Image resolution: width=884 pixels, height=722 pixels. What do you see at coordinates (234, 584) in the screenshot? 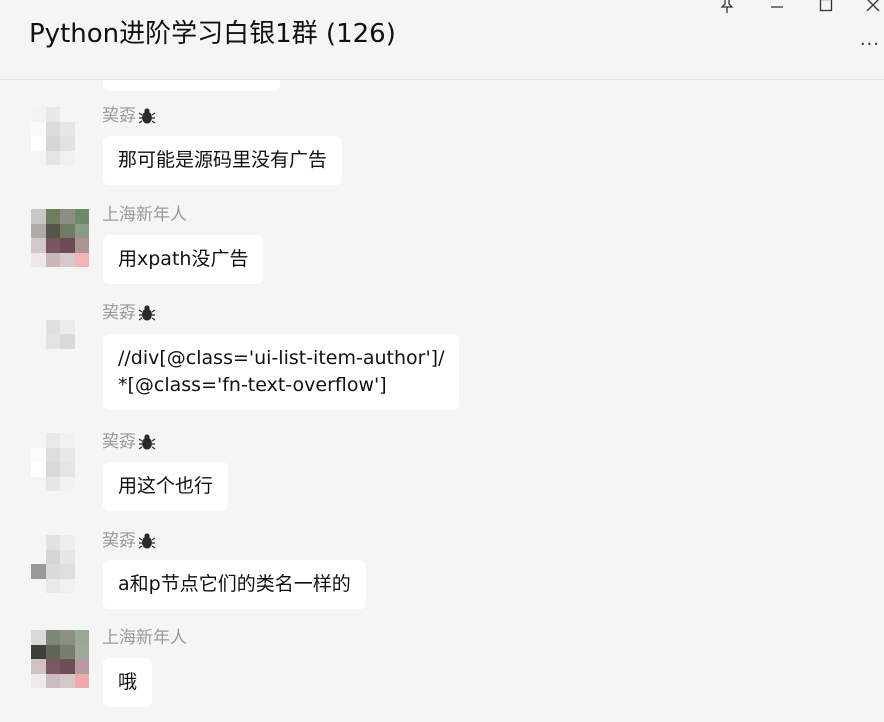
I see `message-bubble: a和p节点它们的类名一样的` at bounding box center [234, 584].